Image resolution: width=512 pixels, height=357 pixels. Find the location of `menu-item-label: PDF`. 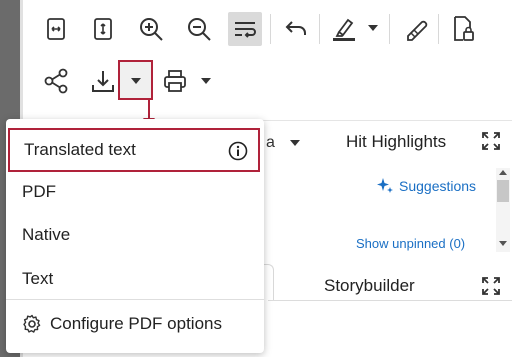

menu-item-label: PDF is located at coordinates (39, 191).